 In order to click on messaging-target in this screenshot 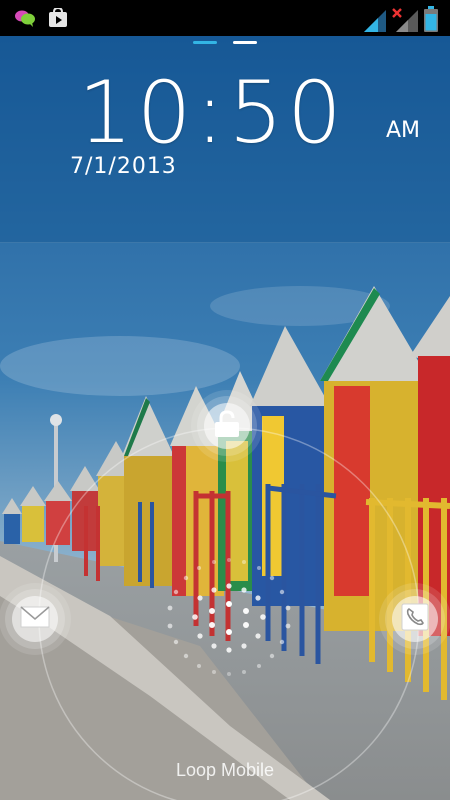, I will do `click(35, 619)`.